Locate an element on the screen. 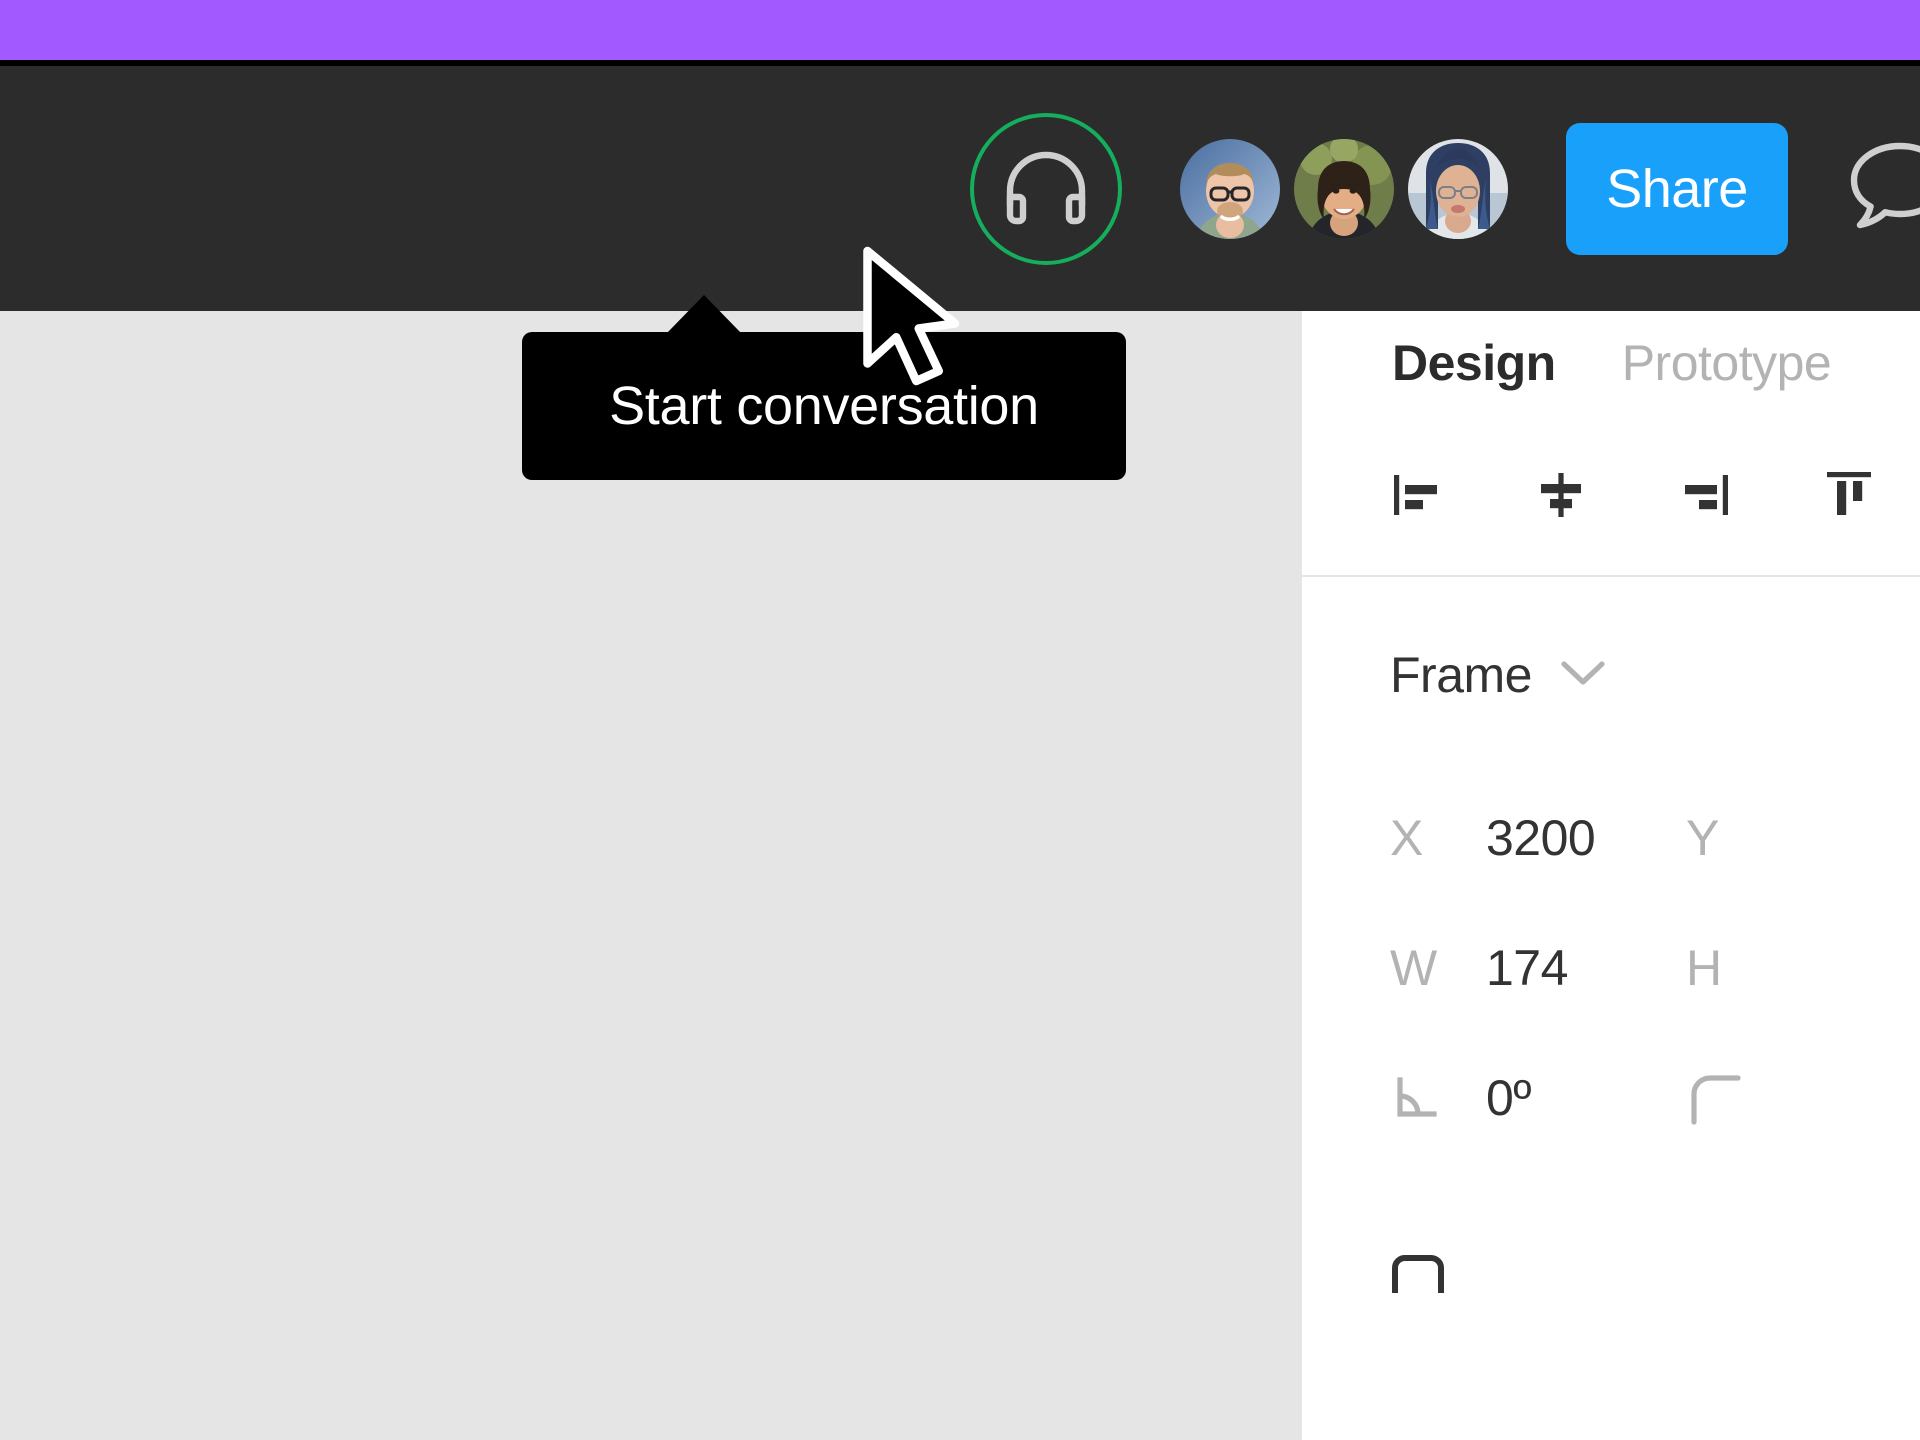 This screenshot has width=1920, height=1440. share-button: Share is located at coordinates (1677, 188).